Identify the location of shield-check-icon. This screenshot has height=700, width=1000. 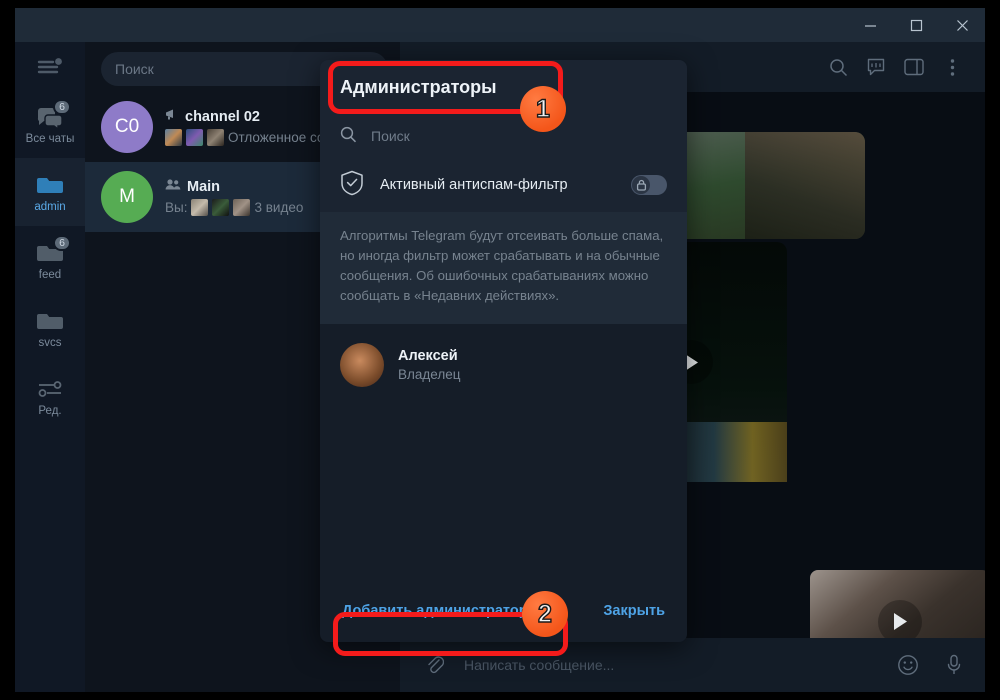
(352, 185).